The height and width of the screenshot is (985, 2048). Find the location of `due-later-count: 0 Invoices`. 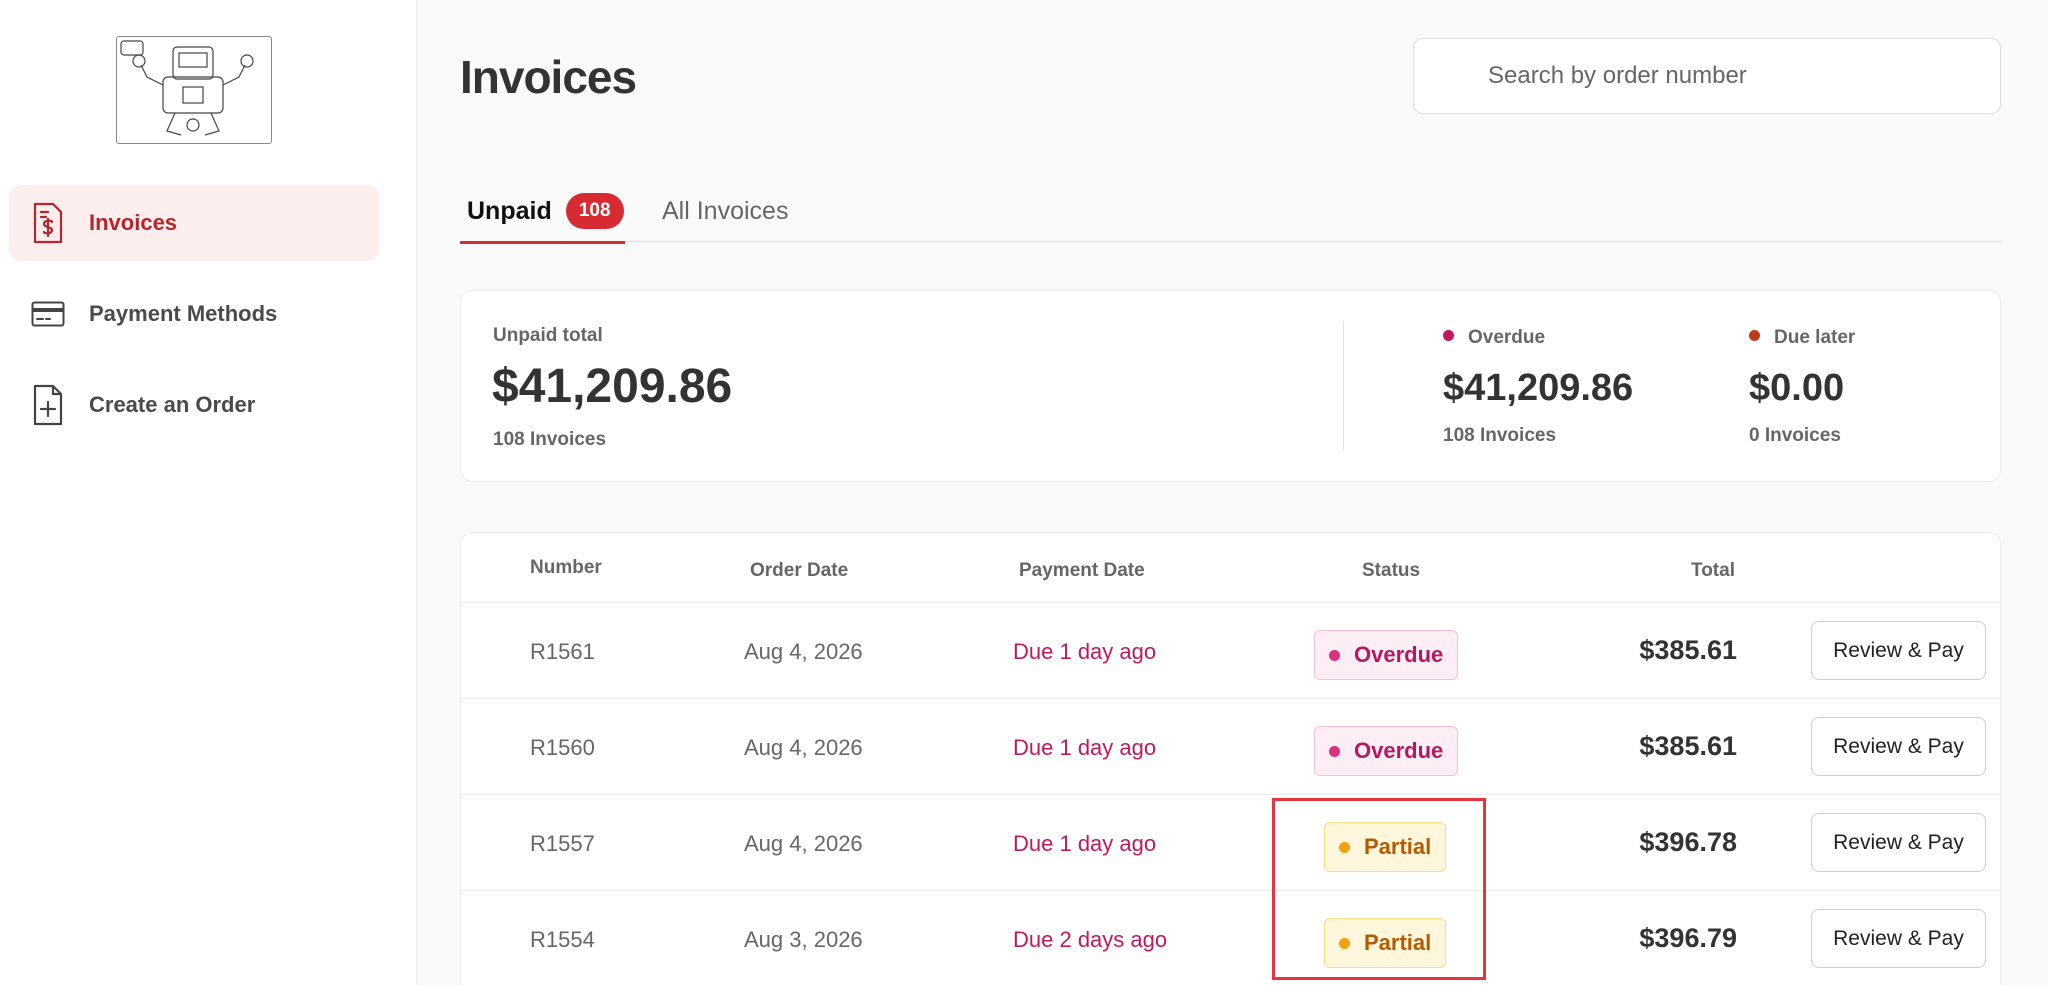

due-later-count: 0 Invoices is located at coordinates (1795, 435).